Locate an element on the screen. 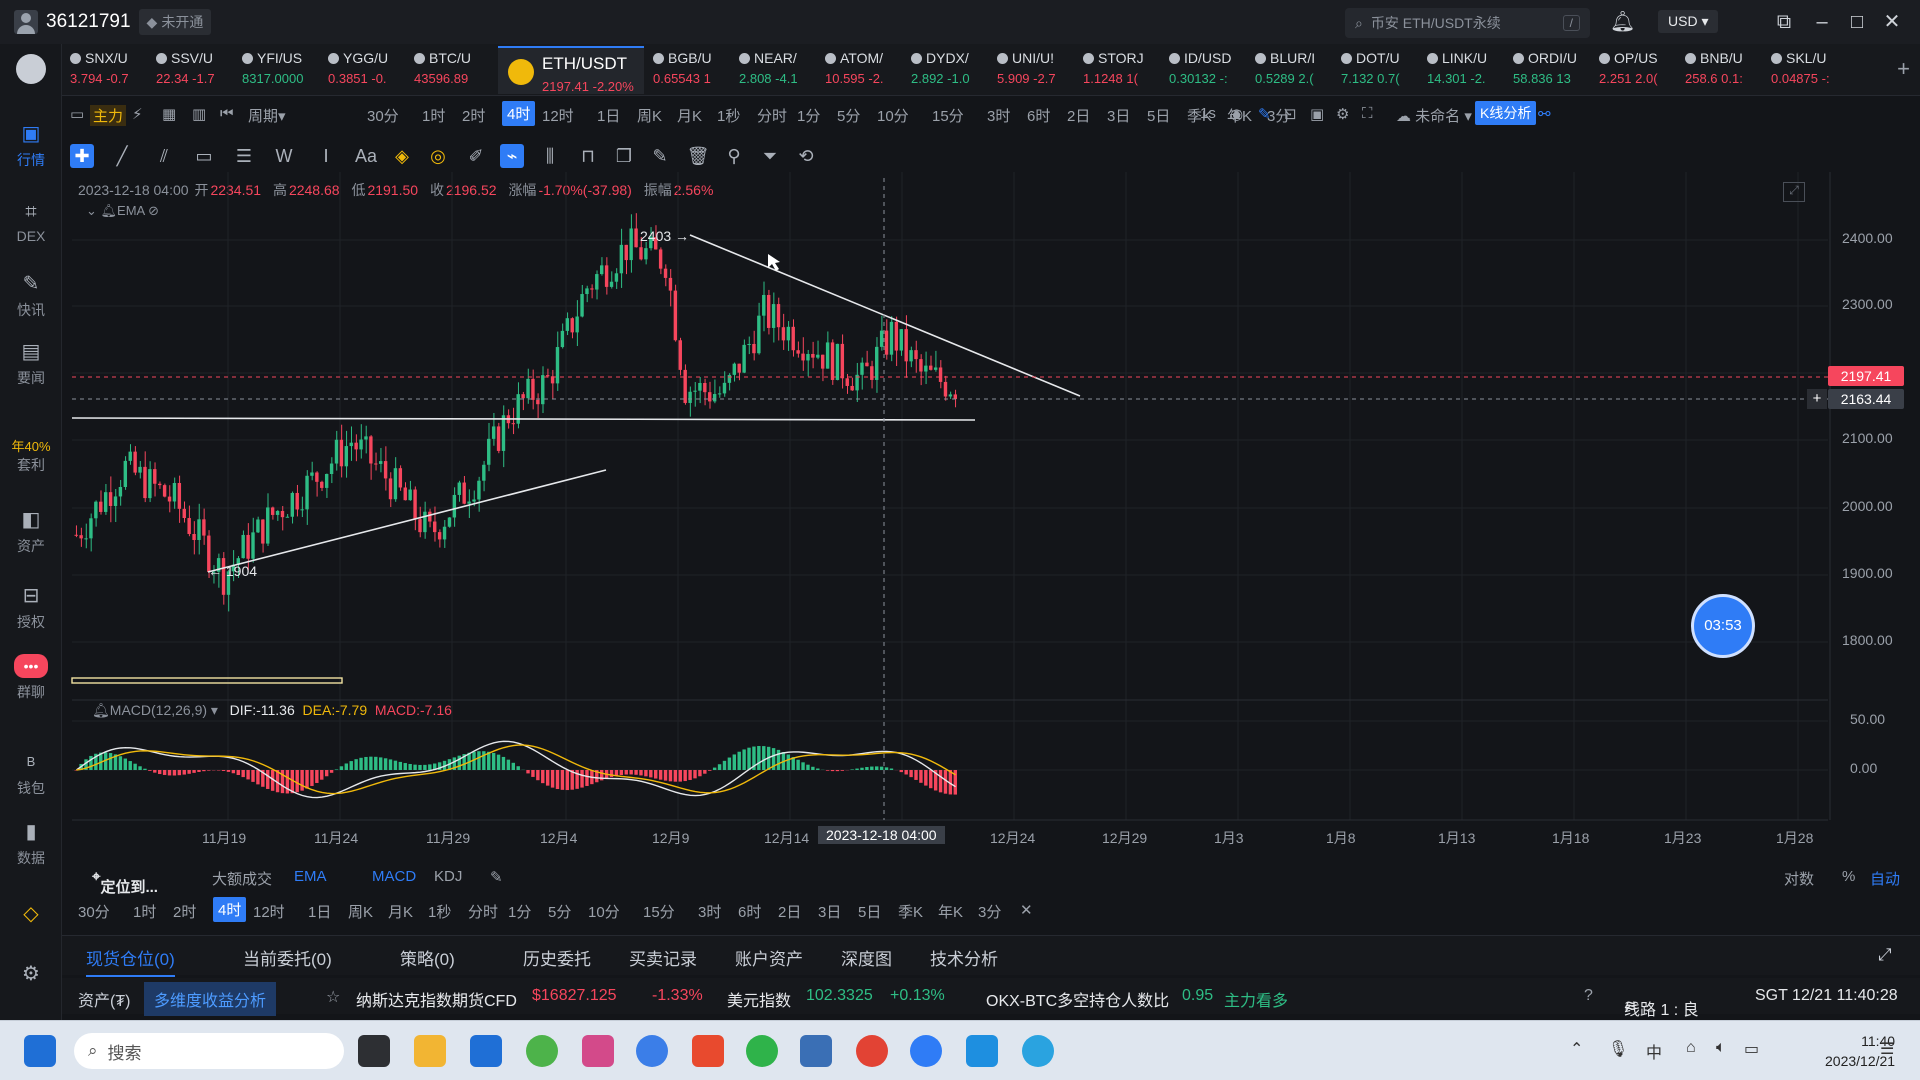 This screenshot has width=1920, height=1080. tab-0: 现货仓位(0) is located at coordinates (130, 961).